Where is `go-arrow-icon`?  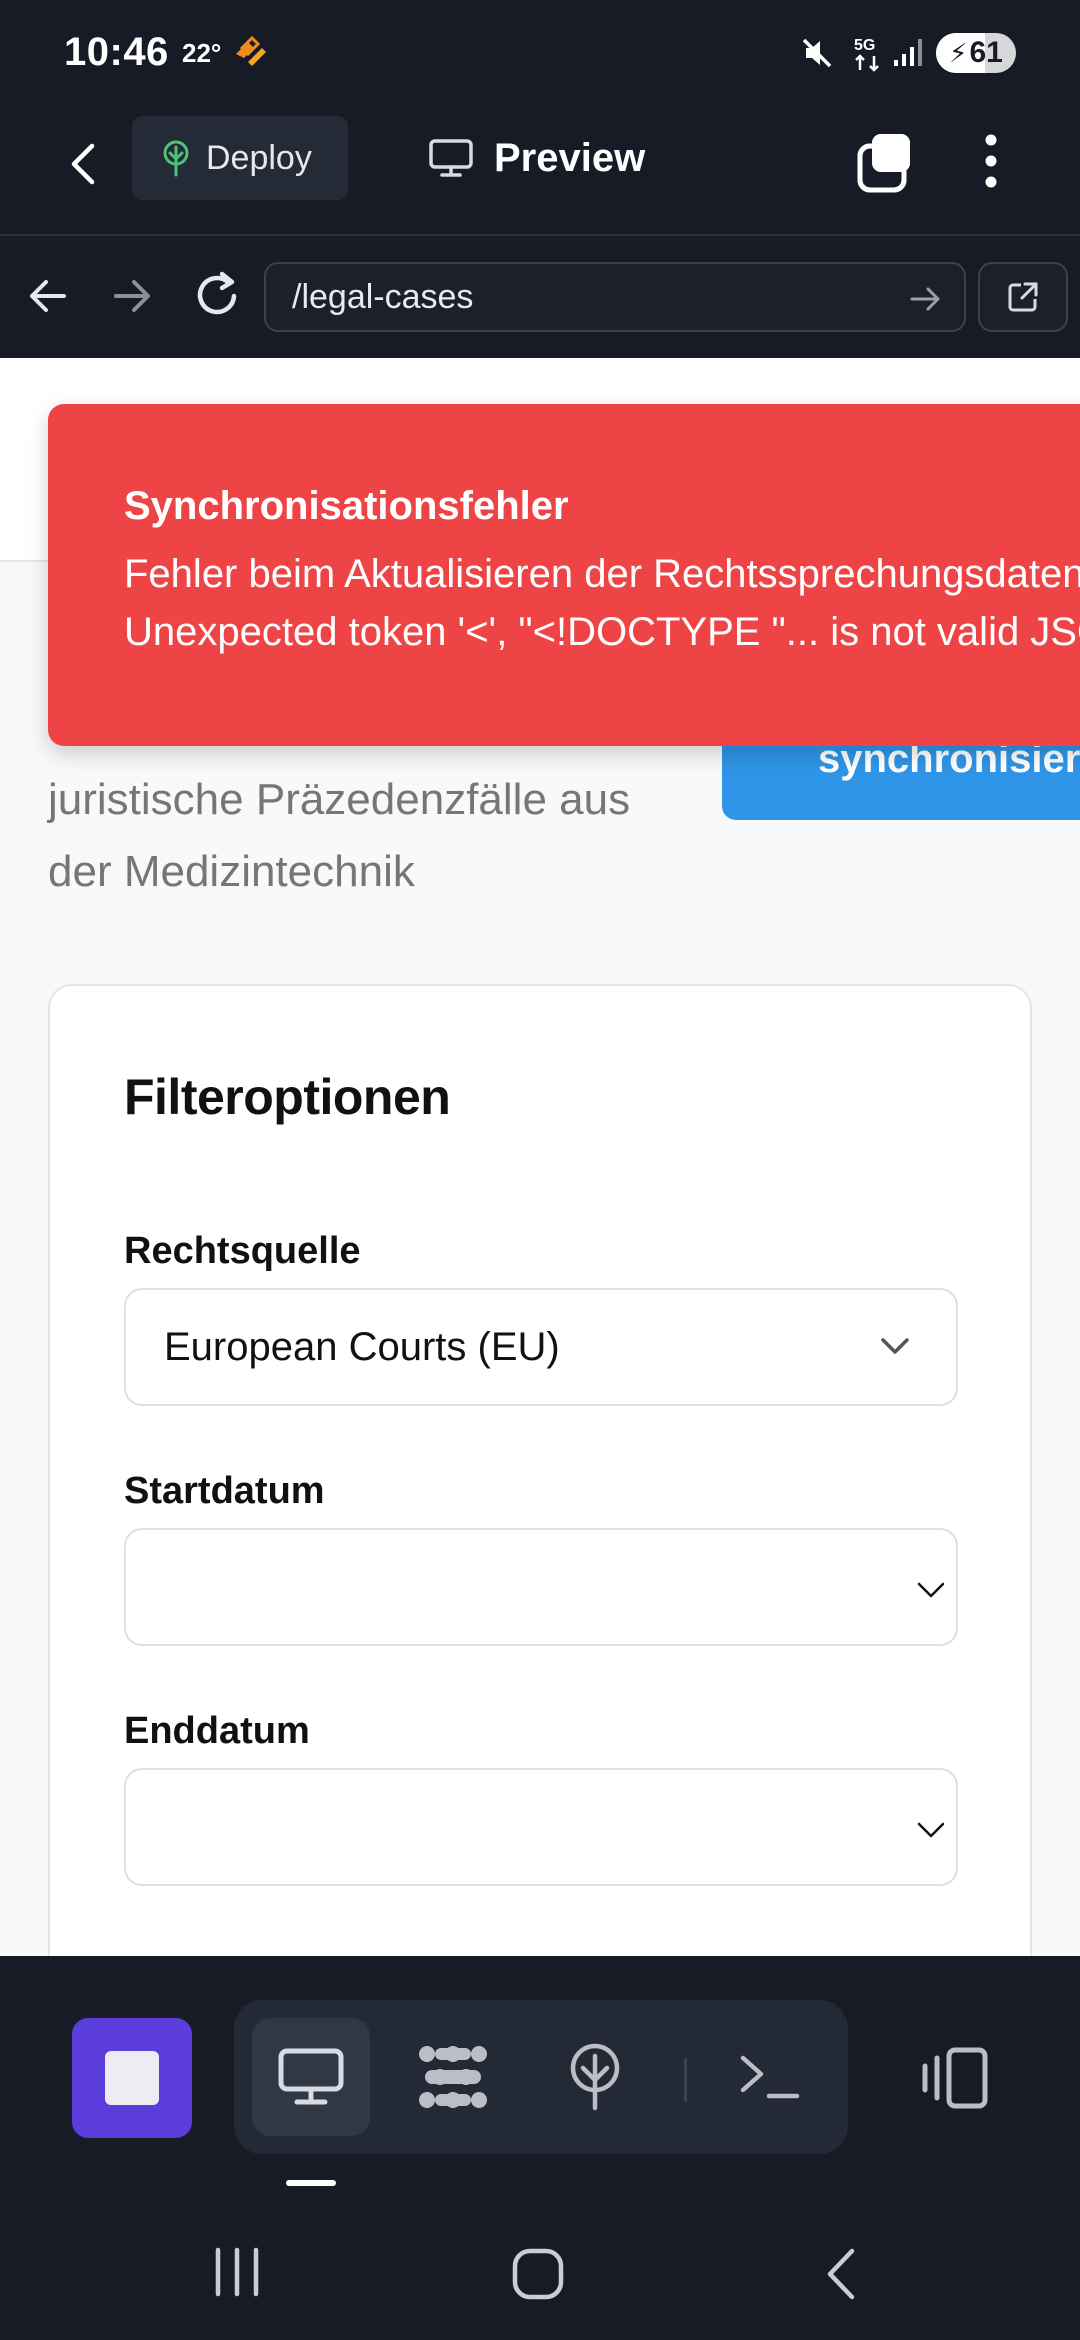 go-arrow-icon is located at coordinates (925, 299).